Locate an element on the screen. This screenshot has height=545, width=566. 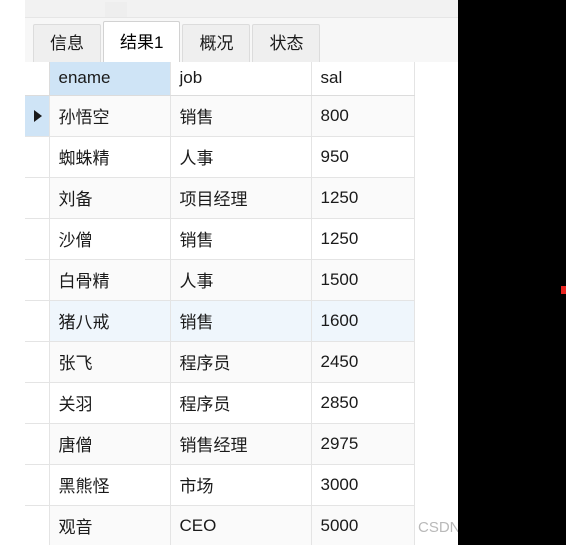
table-row: 白骨精 人事 1500 is located at coordinates (220, 280).